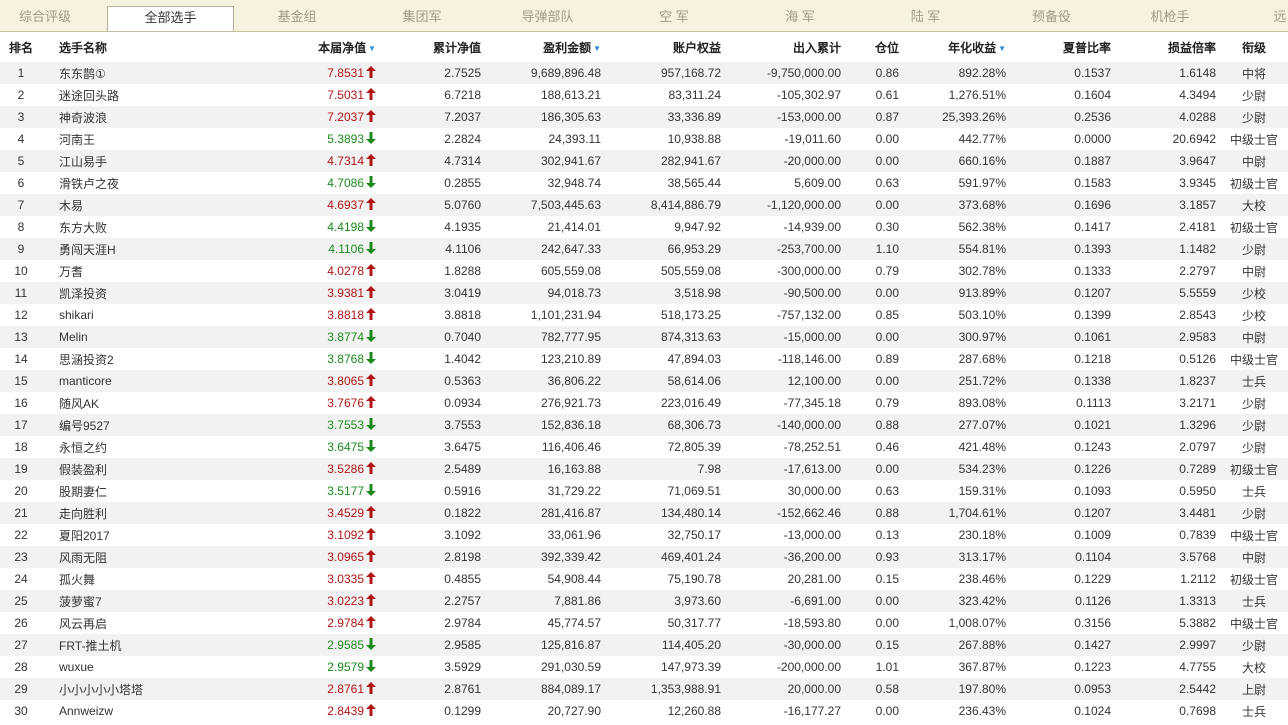 The height and width of the screenshot is (725, 1288). What do you see at coordinates (45, 15) in the screenshot?
I see `tab-0: 综合评级` at bounding box center [45, 15].